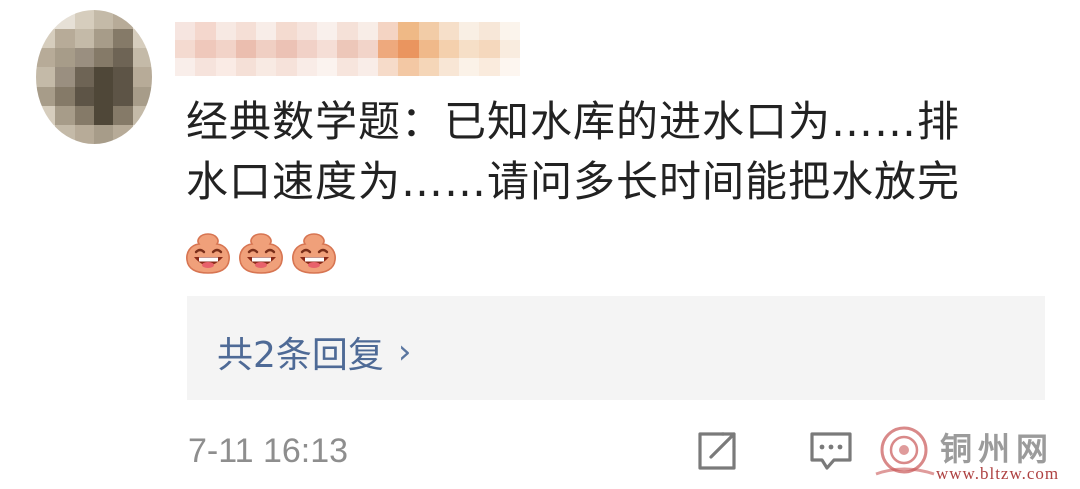  I want to click on chevron-right-icon: ›, so click(404, 352).